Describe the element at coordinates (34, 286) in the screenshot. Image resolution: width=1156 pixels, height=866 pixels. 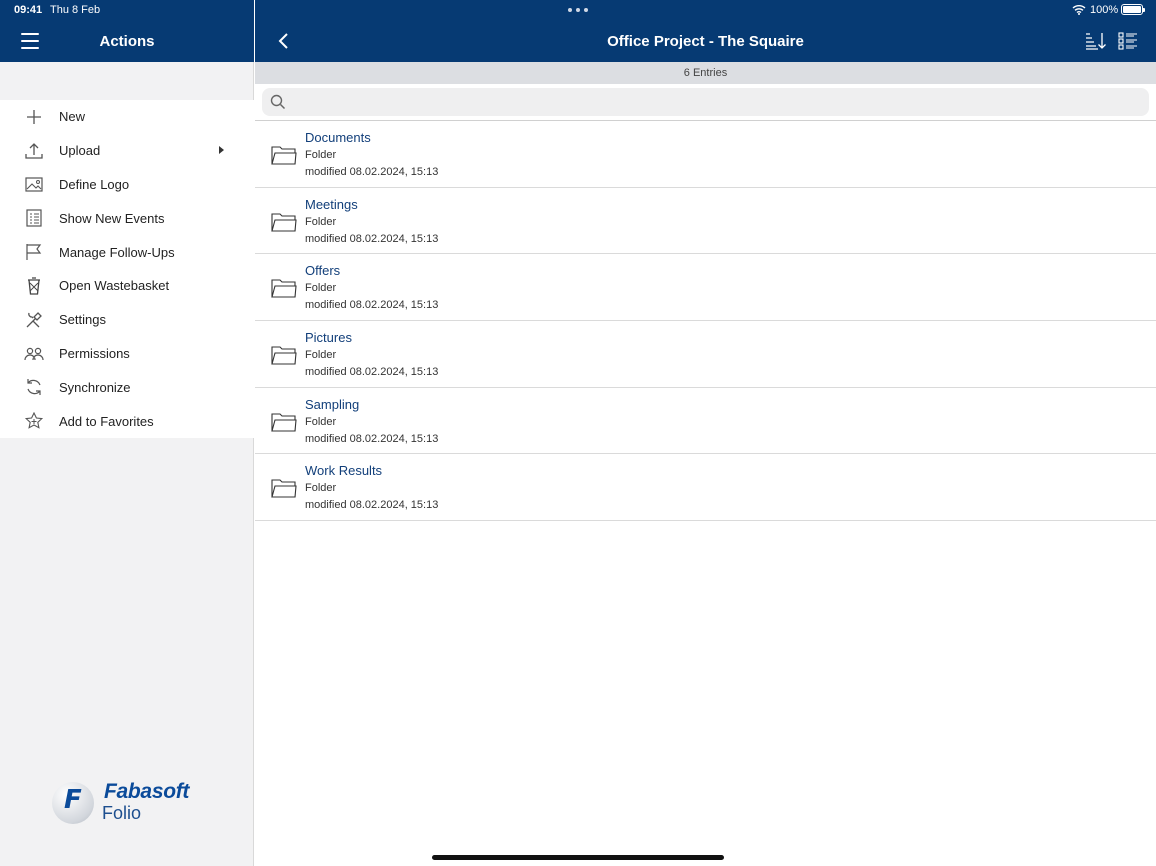
I see `wastebasket-icon` at that location.